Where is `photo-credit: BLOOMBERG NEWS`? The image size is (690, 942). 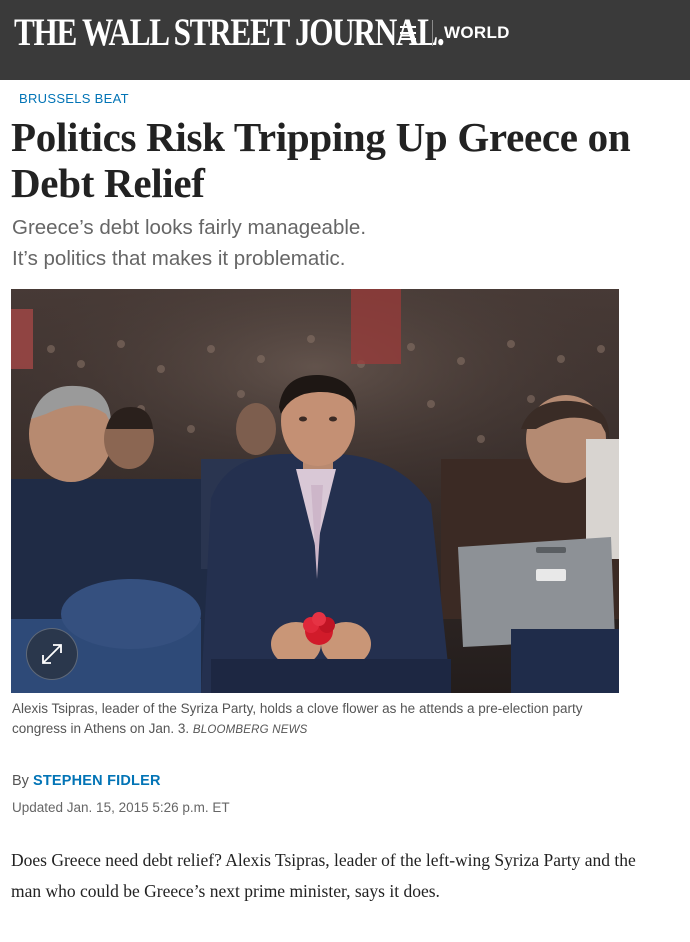 photo-credit: BLOOMBERG NEWS is located at coordinates (250, 730).